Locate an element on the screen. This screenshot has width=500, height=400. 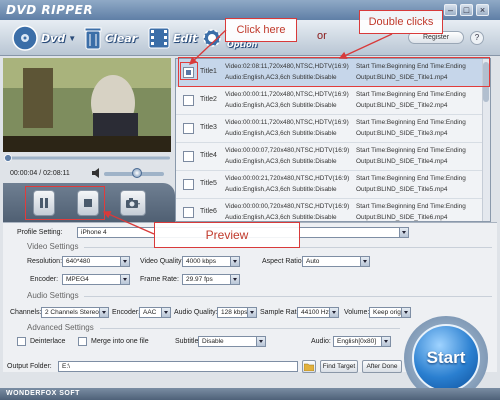
annotation-preview: Preview is located at coordinates (227, 235).